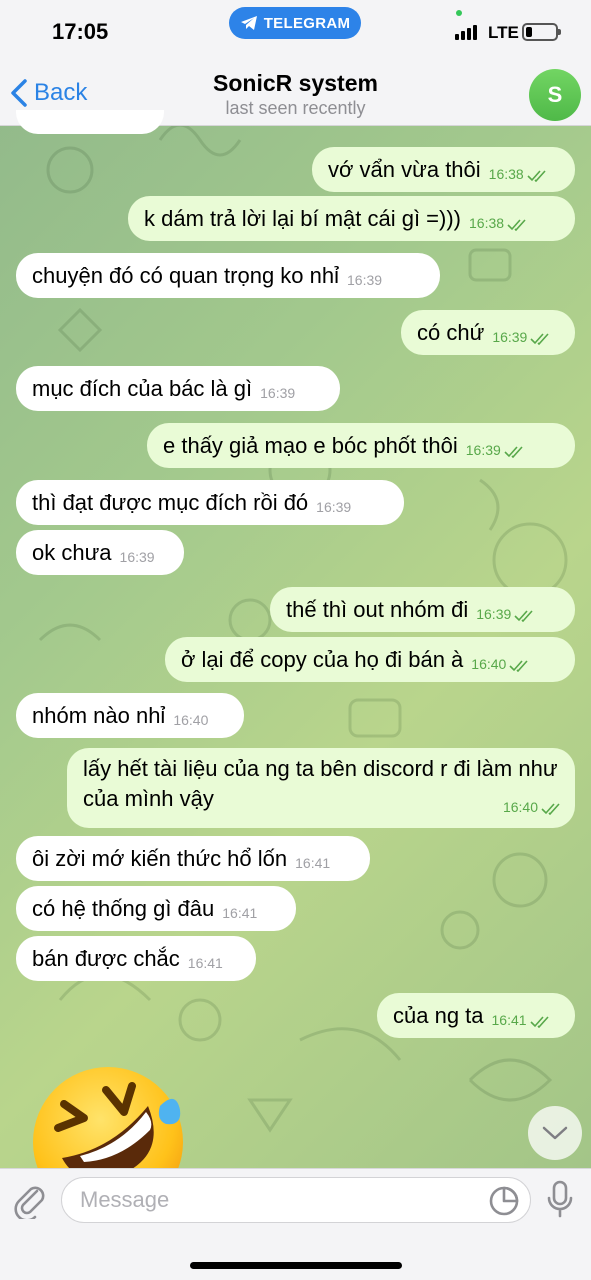 The image size is (591, 1280). Describe the element at coordinates (160, 858) in the screenshot. I see `message-text: ôi zời mớ kiến thức hổ lốn` at that location.